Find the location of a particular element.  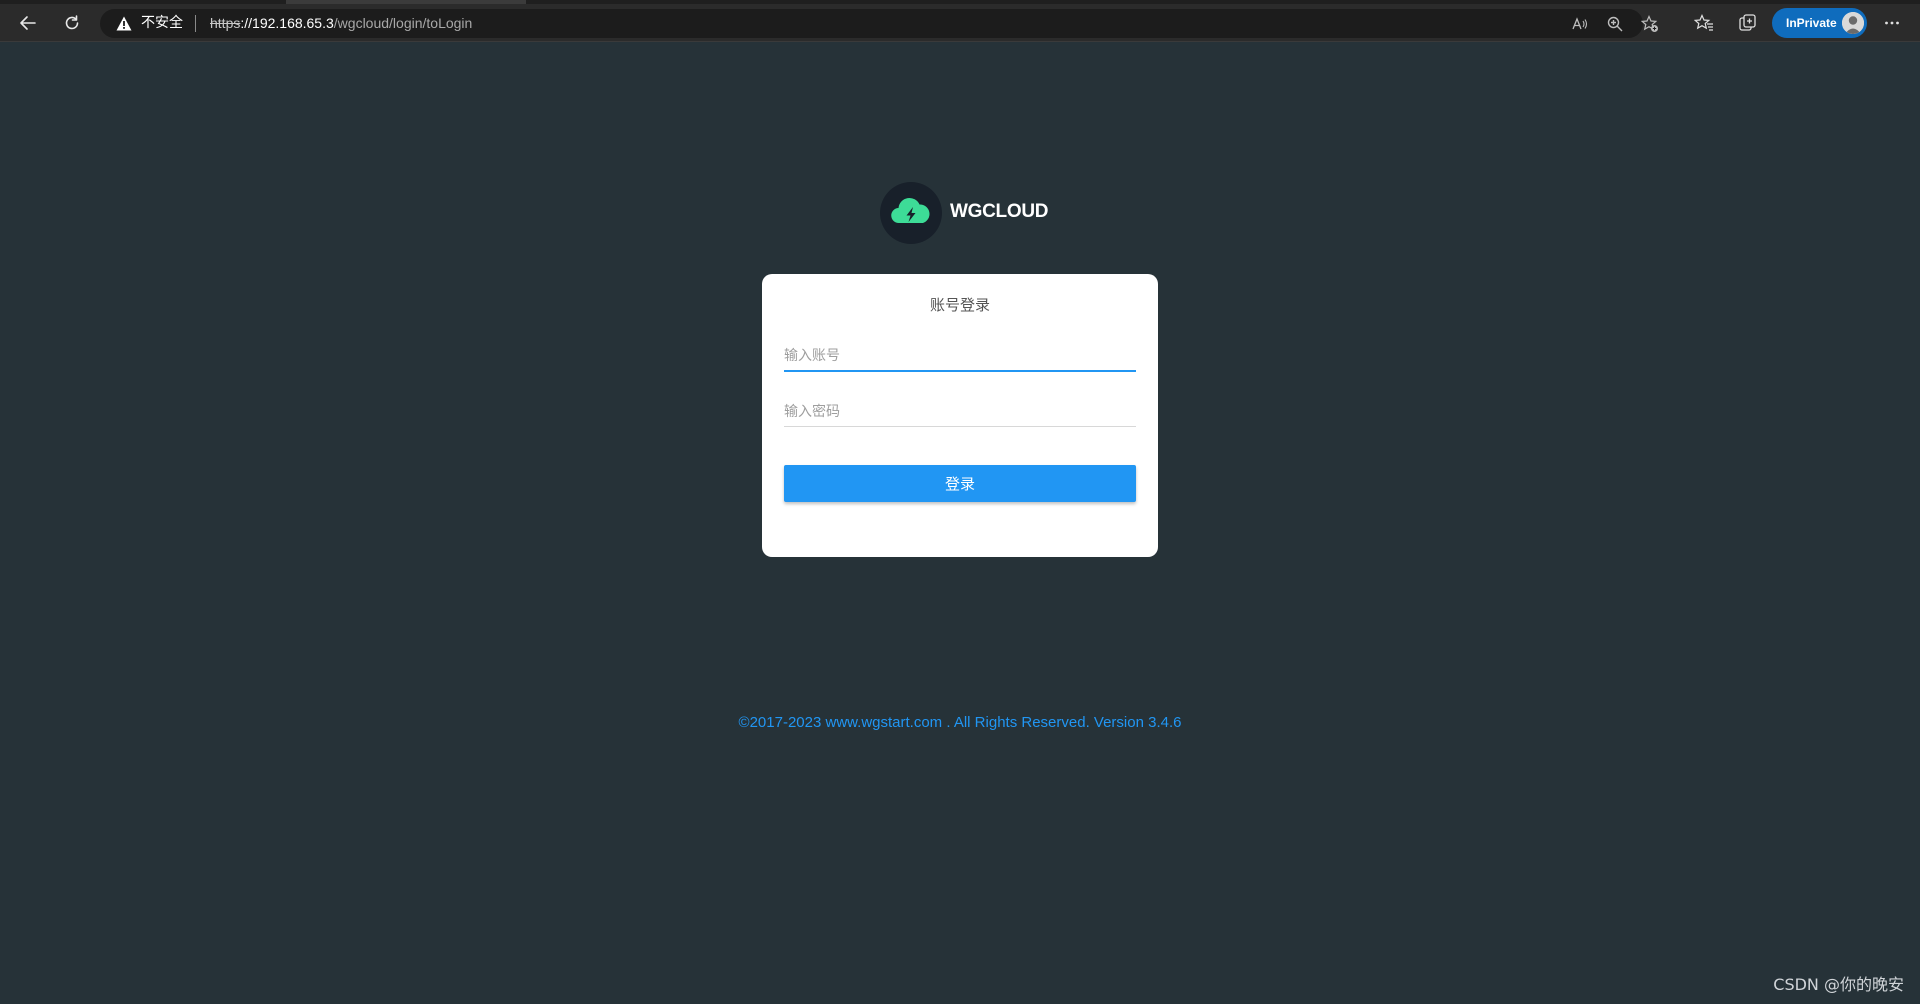

username-input is located at coordinates (960, 357).